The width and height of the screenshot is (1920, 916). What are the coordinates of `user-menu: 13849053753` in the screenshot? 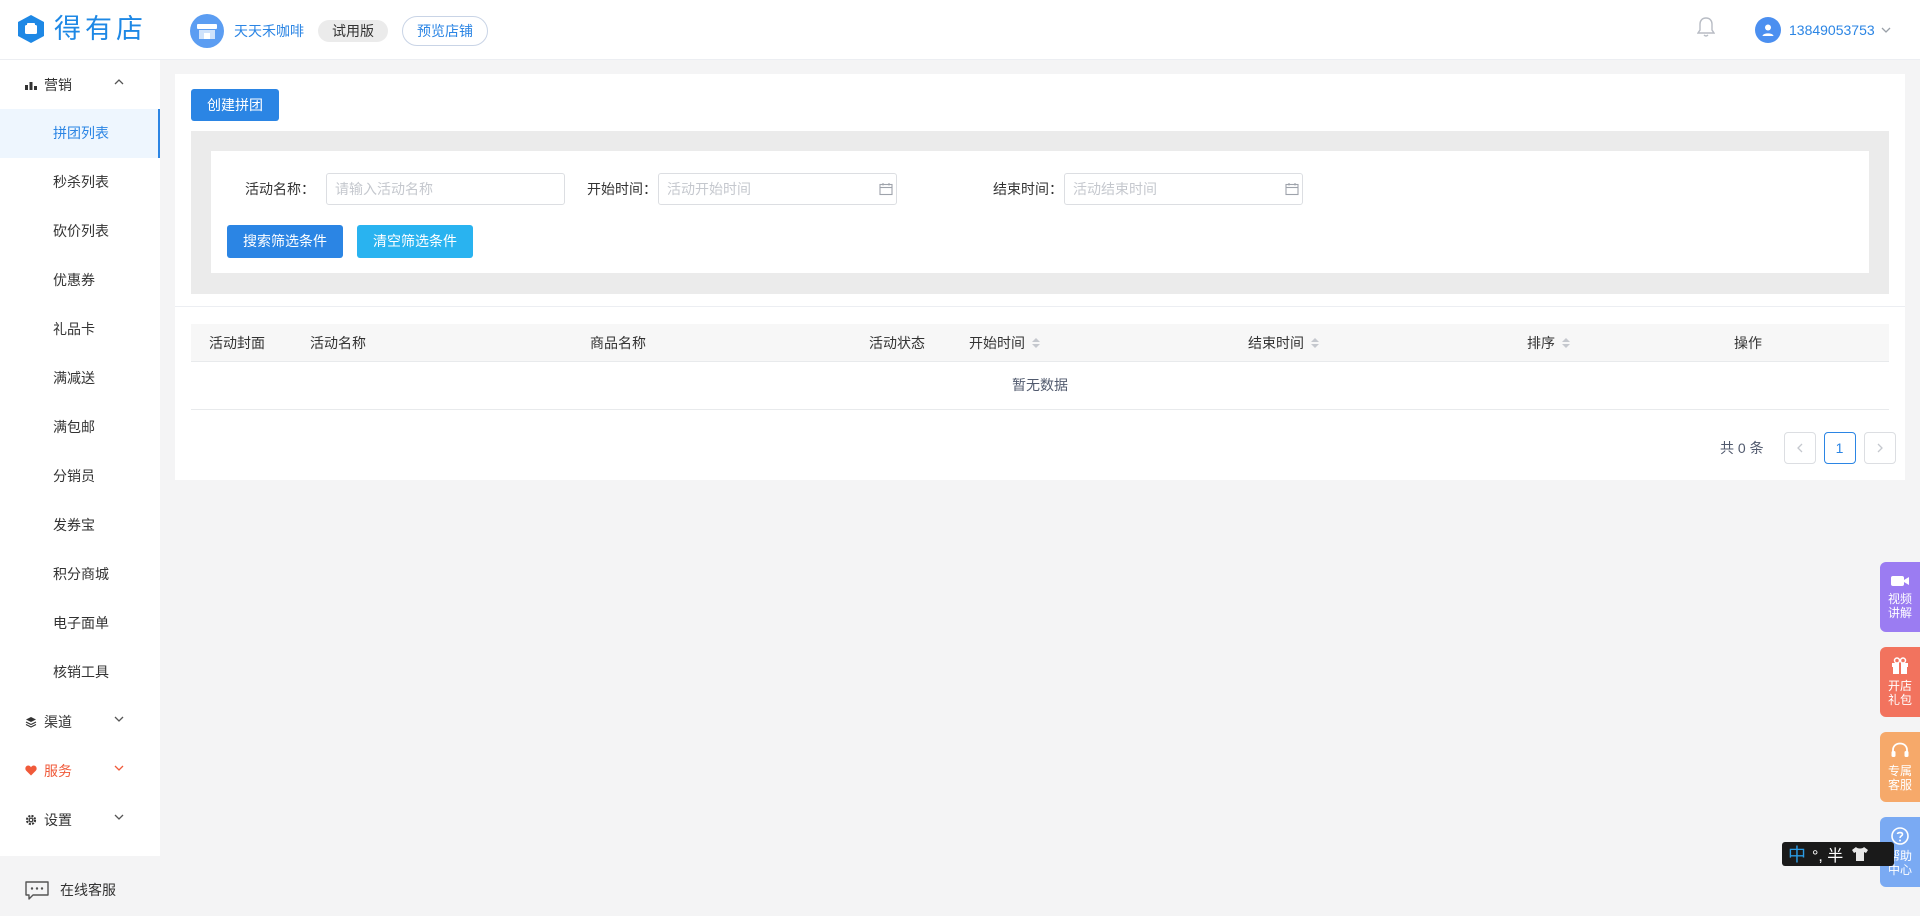 It's located at (1823, 30).